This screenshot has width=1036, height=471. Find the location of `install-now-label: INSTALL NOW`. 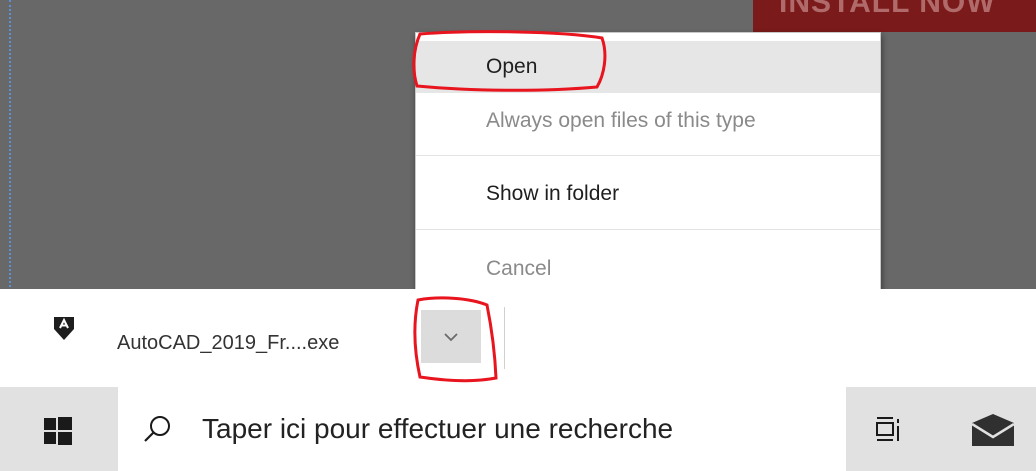

install-now-label: INSTALL NOW is located at coordinates (887, 9).